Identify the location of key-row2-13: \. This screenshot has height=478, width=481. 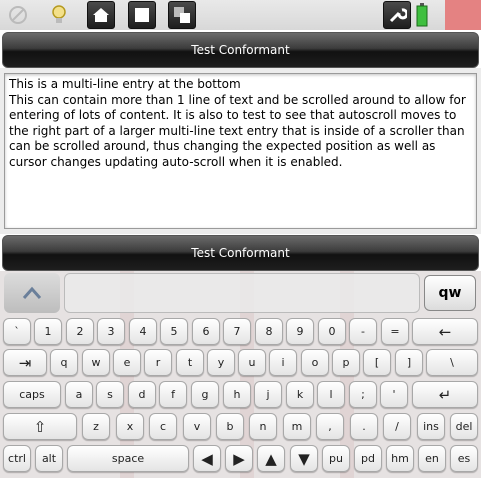
(452, 362).